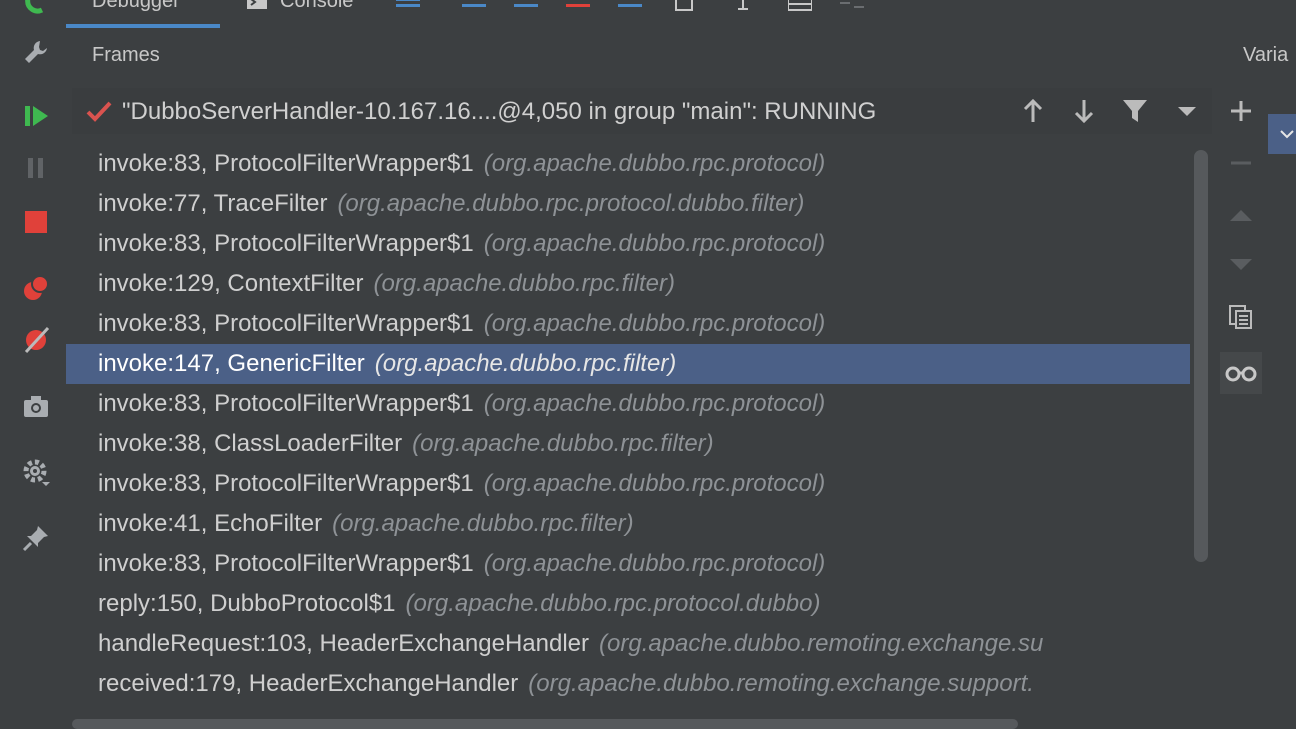  Describe the element at coordinates (36, 168) in the screenshot. I see `pause-icon` at that location.